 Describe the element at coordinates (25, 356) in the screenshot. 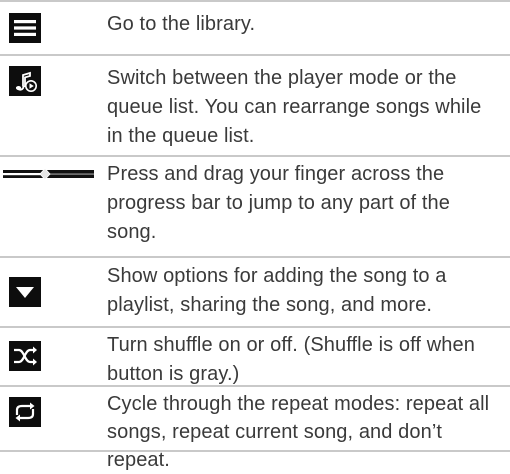

I see `shuffle-icon` at that location.